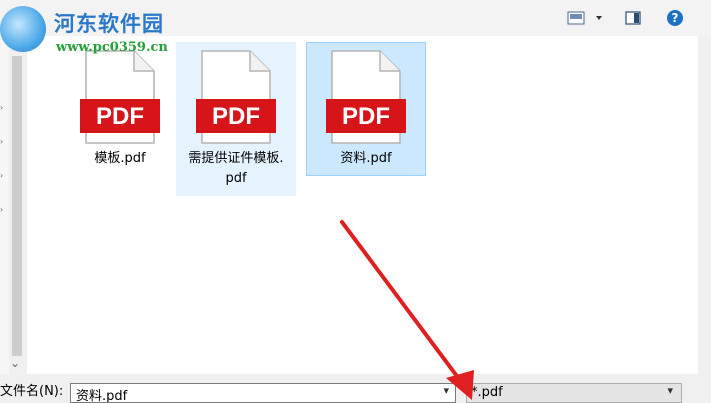 The image size is (711, 403). I want to click on nav-scroll-thumb, so click(17, 206).